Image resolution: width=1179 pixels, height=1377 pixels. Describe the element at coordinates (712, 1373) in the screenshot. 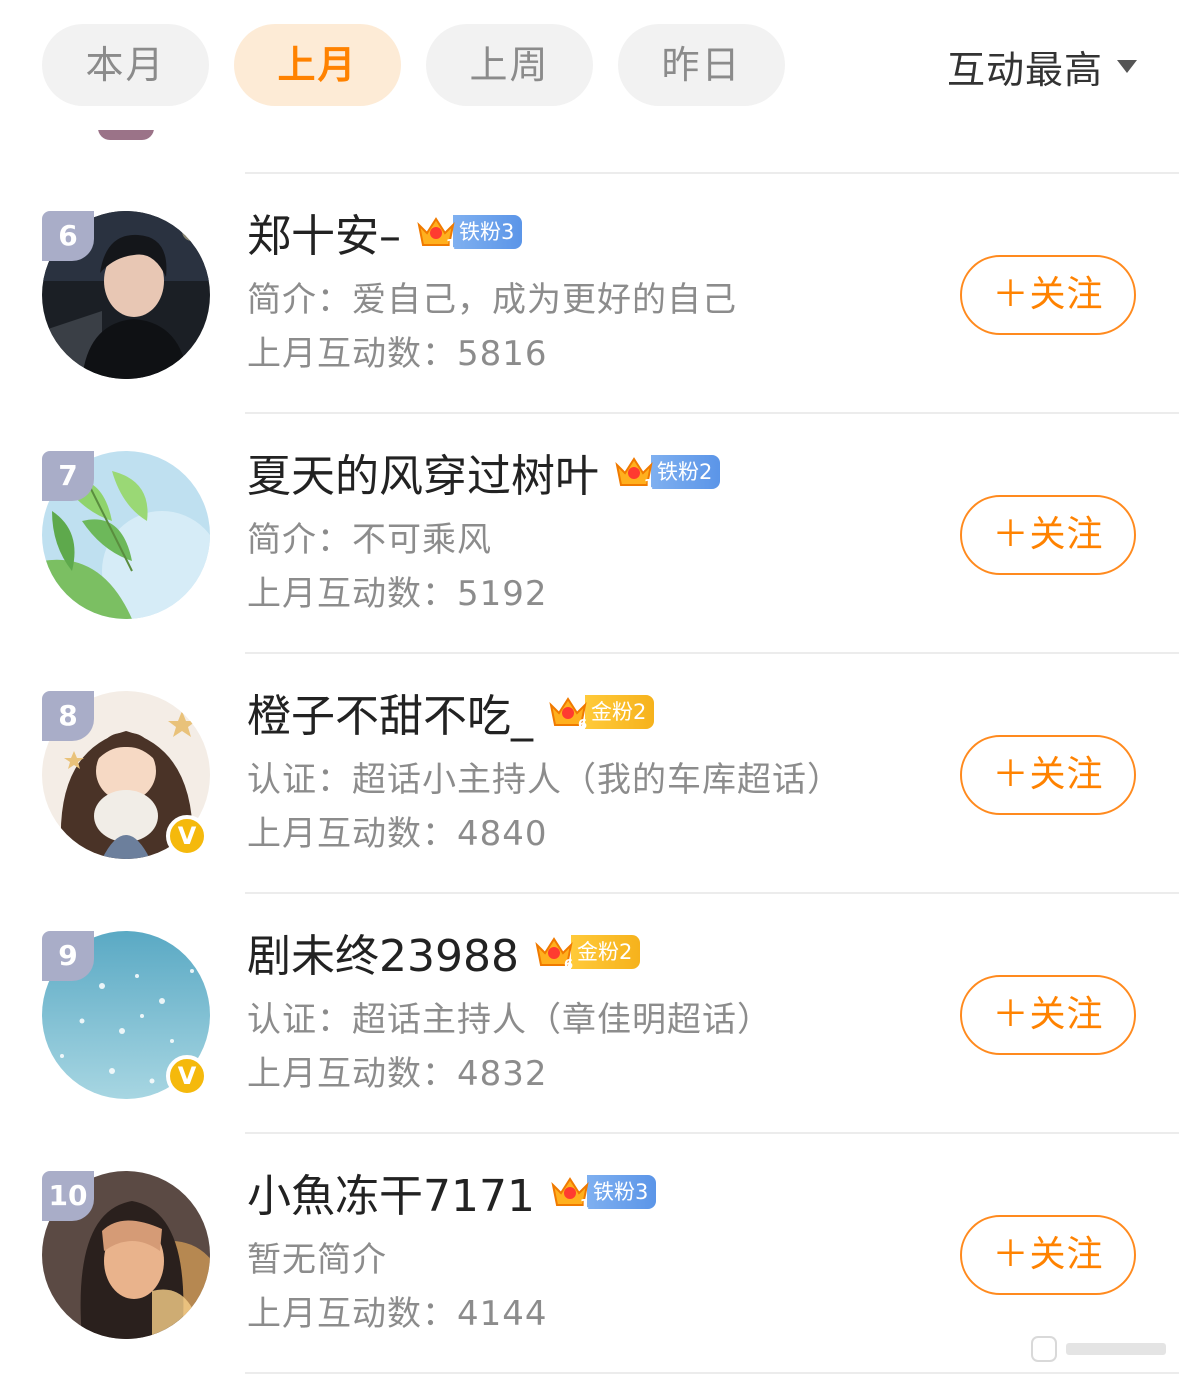

I see `row-divider` at that location.